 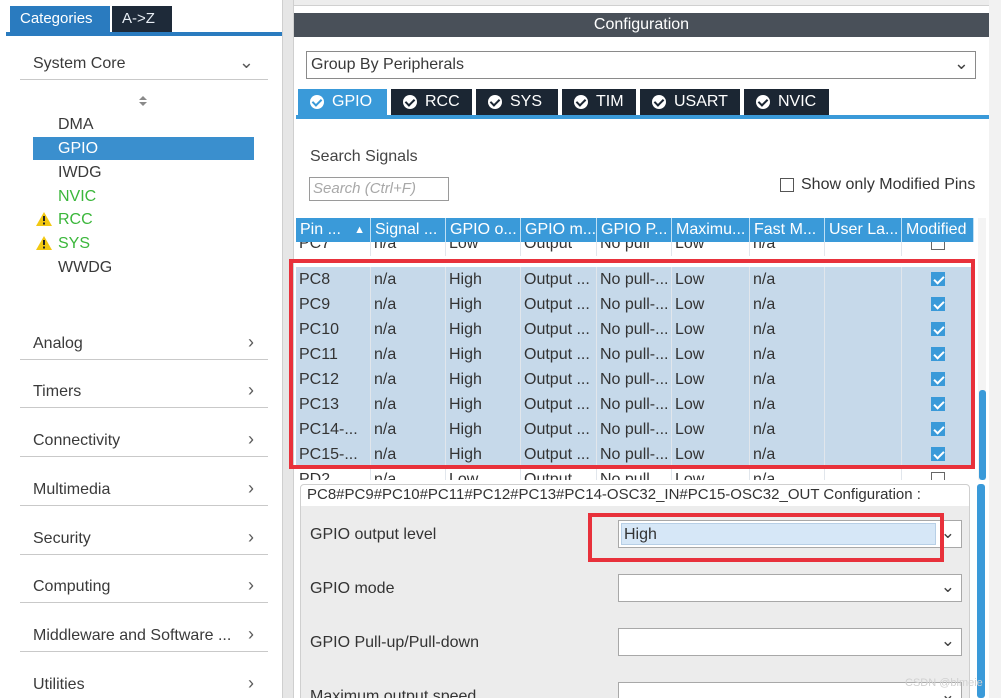 I want to click on category-label: System Core, so click(x=79, y=63).